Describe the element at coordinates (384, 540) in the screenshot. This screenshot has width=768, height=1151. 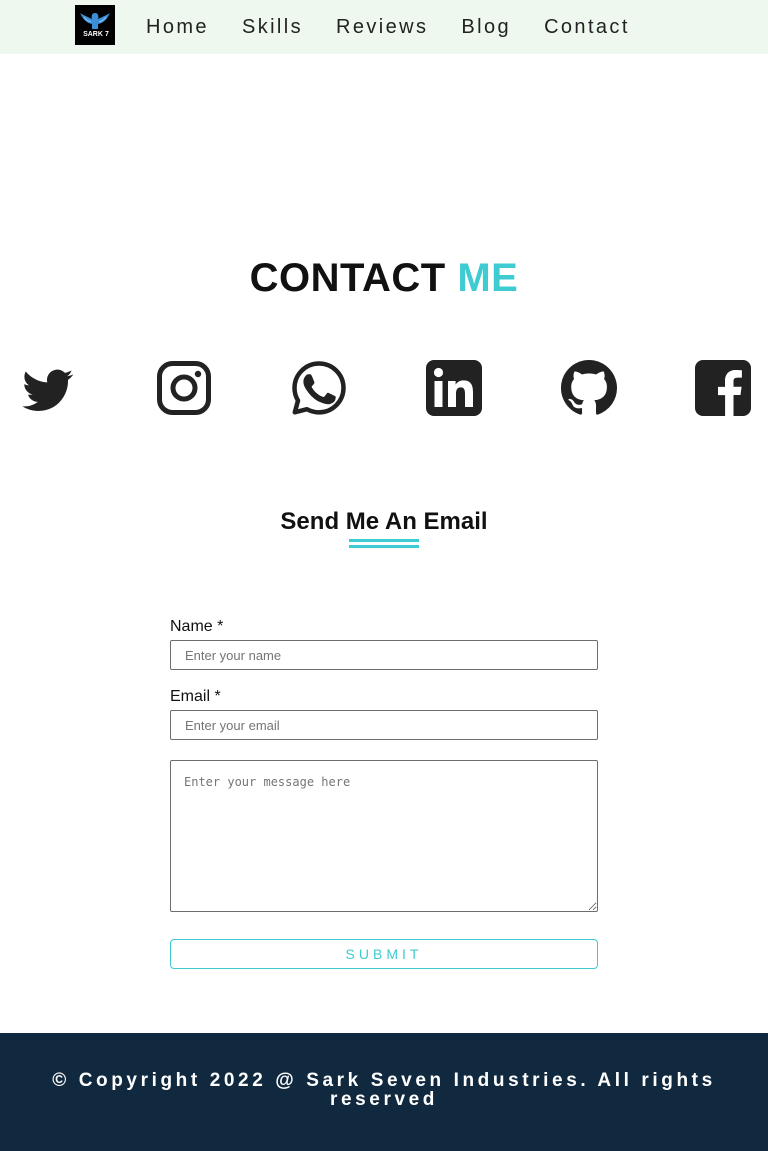
I see `title-underline-top` at that location.